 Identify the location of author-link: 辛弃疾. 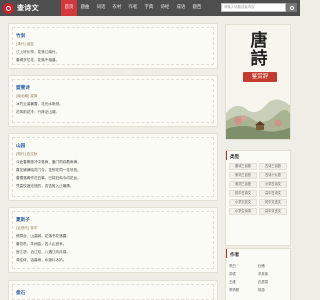
(272, 274).